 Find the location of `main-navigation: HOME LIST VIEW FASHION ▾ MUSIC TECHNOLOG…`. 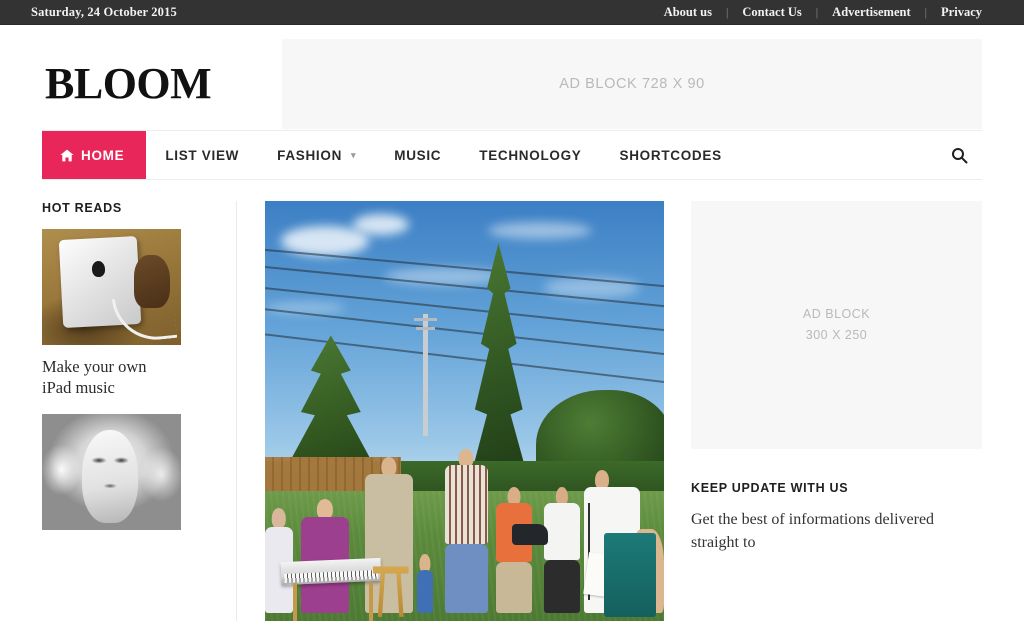

main-navigation: HOME LIST VIEW FASHION ▾ MUSIC TECHNOLOG… is located at coordinates (512, 155).